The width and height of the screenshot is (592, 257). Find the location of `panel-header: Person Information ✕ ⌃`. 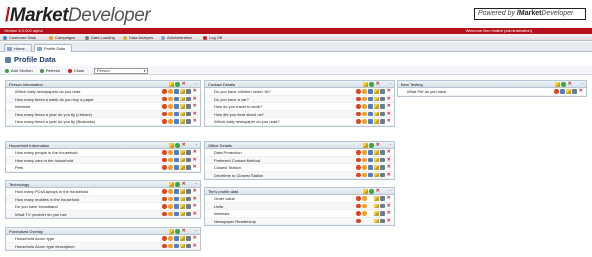

panel-header: Person Information ✕ ⌃ is located at coordinates (103, 84).